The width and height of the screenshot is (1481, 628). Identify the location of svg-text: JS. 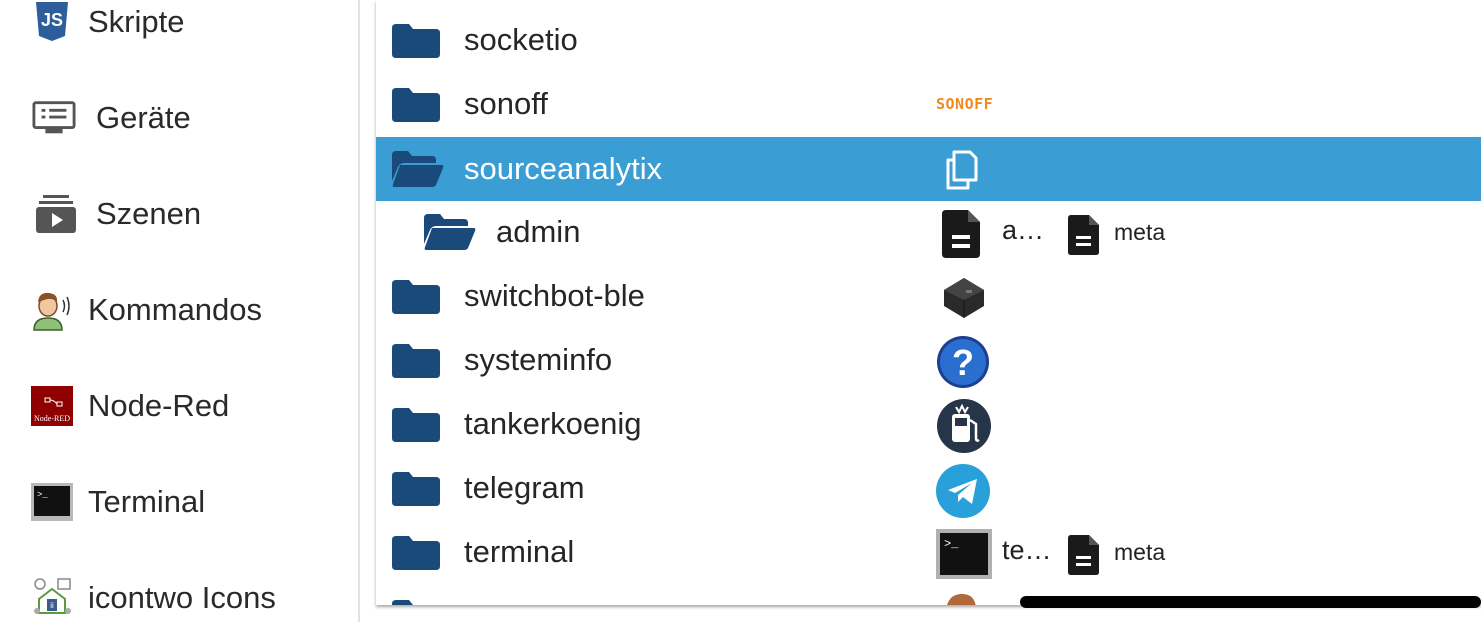
(52, 20).